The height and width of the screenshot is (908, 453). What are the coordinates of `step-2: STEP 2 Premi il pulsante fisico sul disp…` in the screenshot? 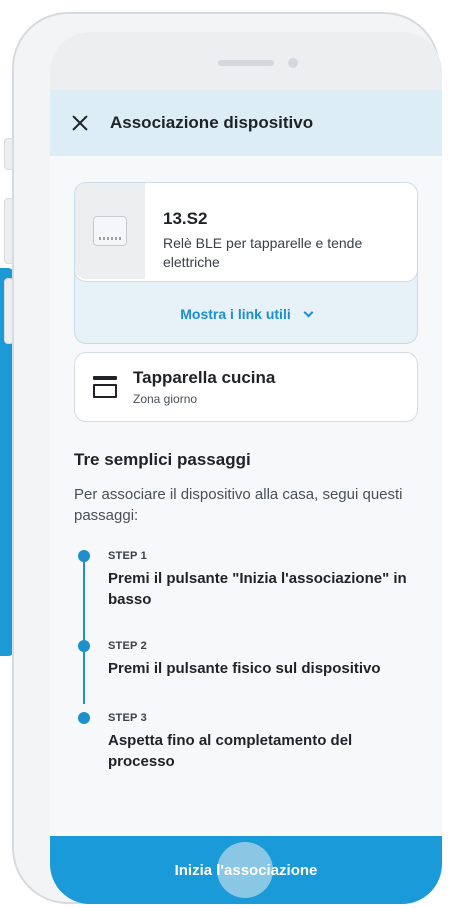 It's located at (263, 659).